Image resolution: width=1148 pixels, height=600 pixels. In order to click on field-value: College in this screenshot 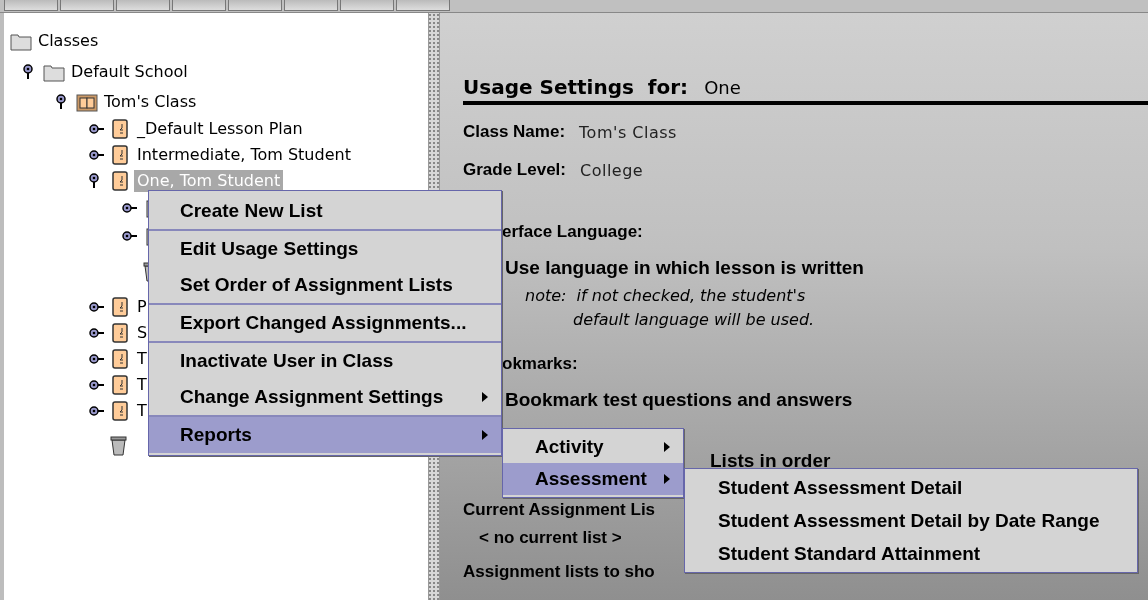, I will do `click(612, 170)`.